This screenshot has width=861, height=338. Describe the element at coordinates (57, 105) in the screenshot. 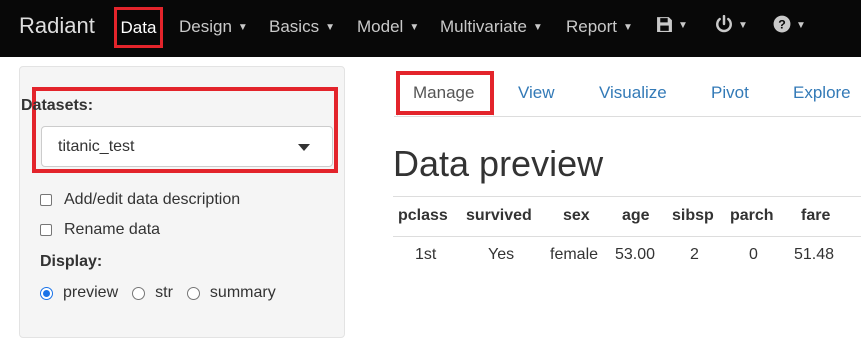

I see `datasets-label: Datasets:` at that location.